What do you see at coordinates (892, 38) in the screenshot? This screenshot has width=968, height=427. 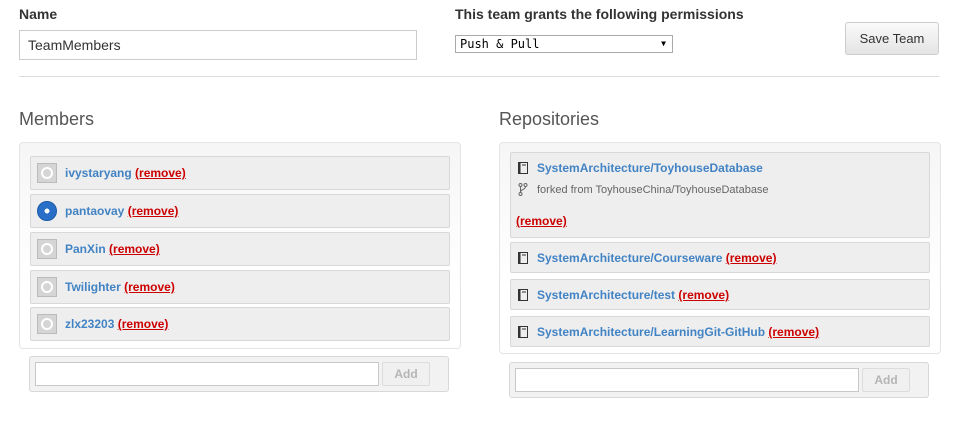 I see `save-team-button: Save Team` at bounding box center [892, 38].